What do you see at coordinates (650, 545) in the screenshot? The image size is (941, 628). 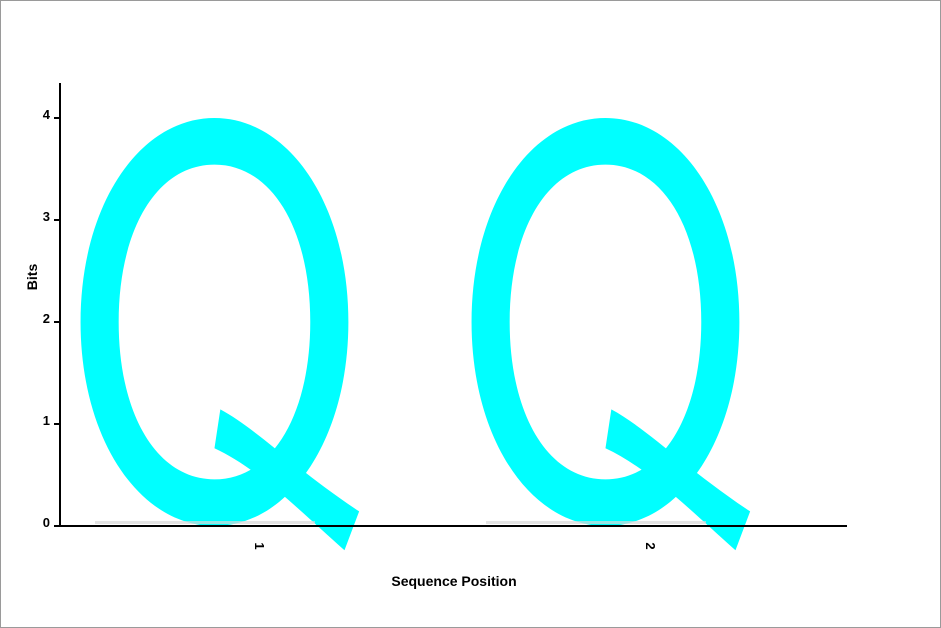 I see `position-label: 2` at bounding box center [650, 545].